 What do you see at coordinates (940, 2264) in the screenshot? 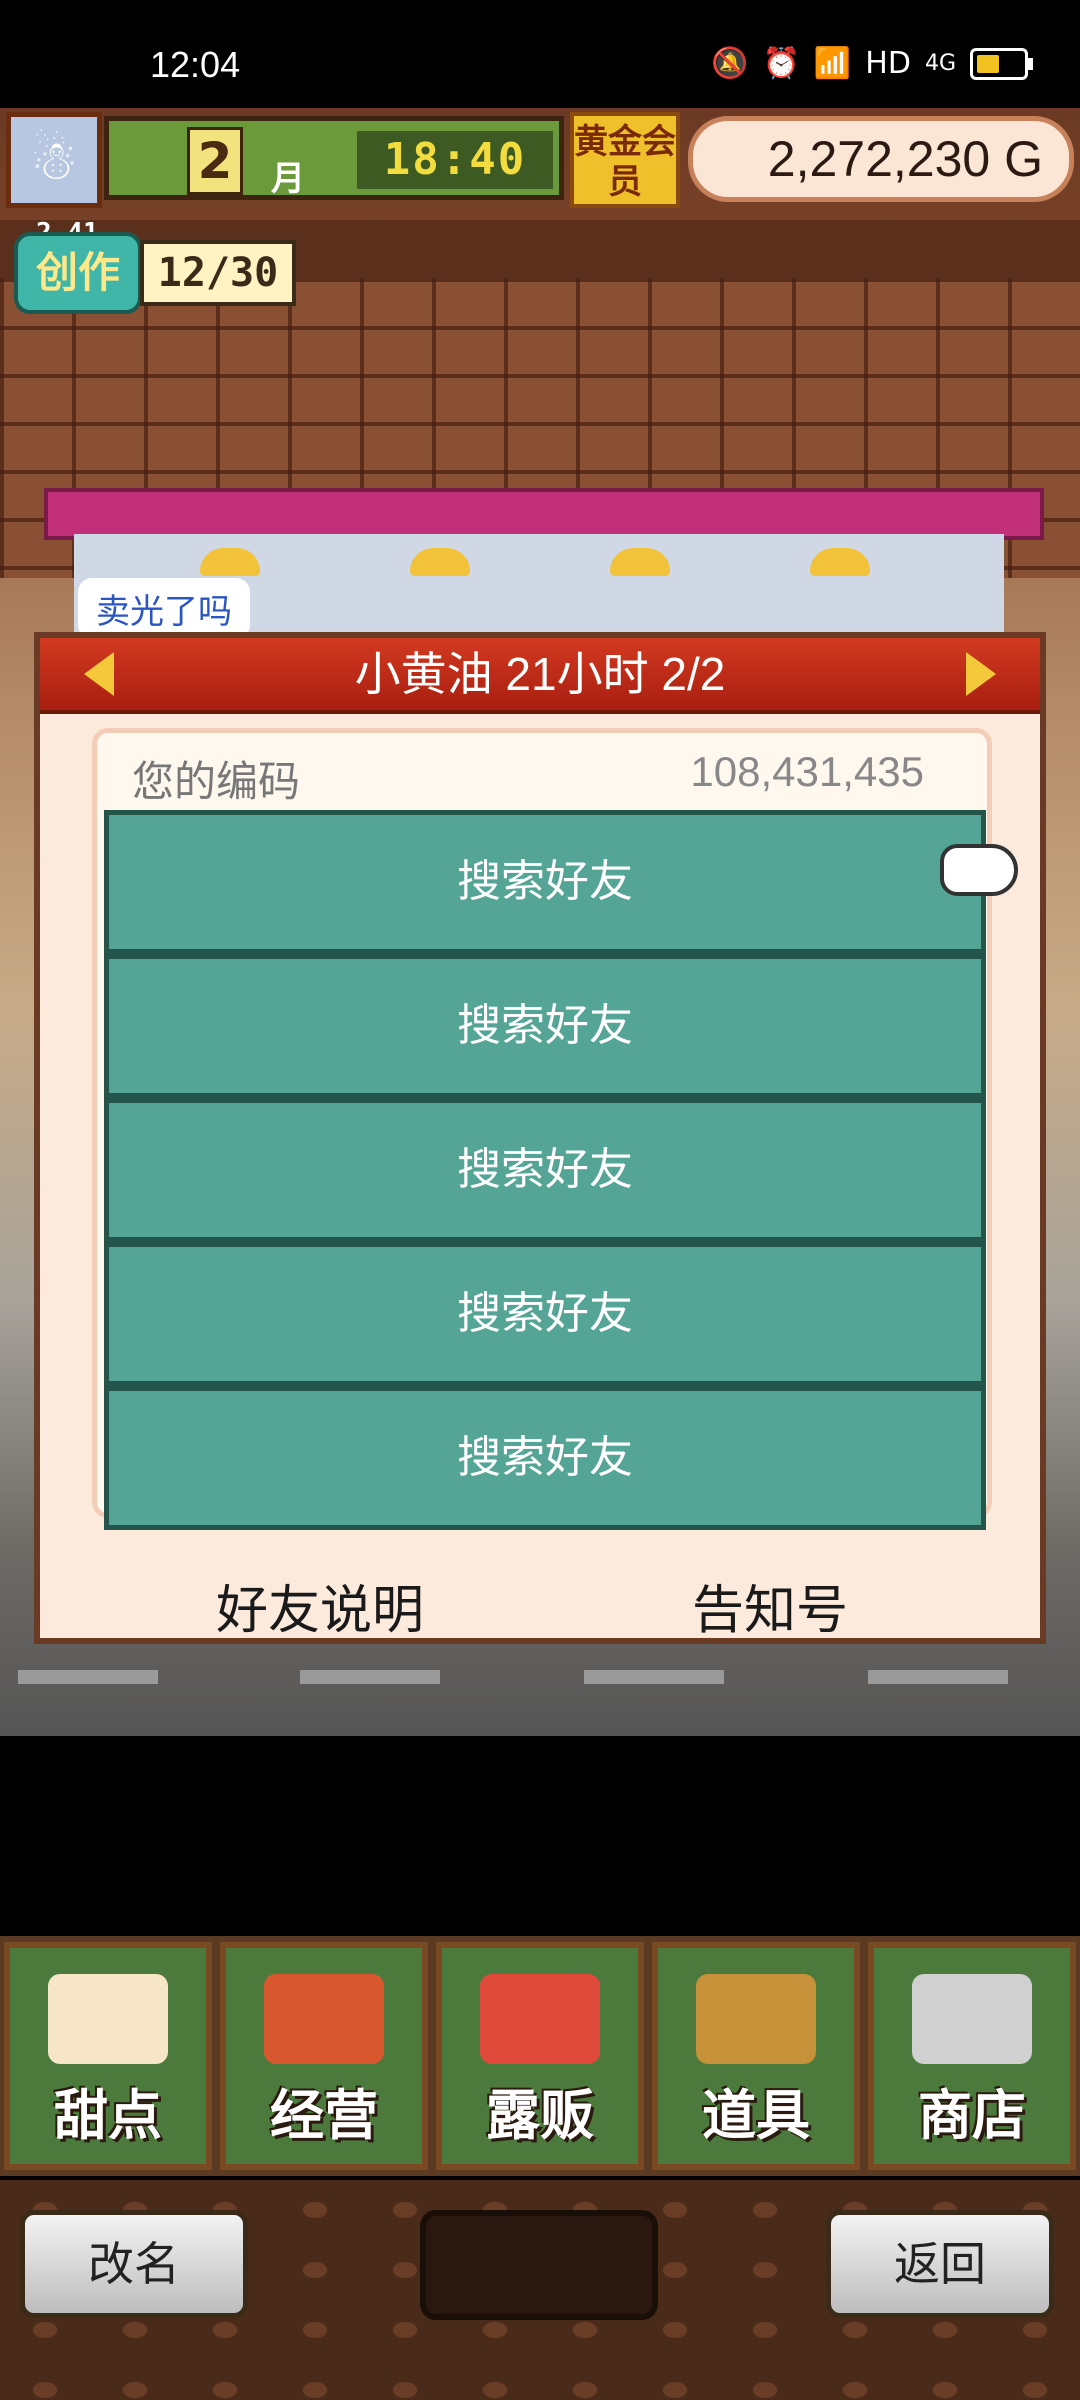
I see `back-button: 返回` at bounding box center [940, 2264].